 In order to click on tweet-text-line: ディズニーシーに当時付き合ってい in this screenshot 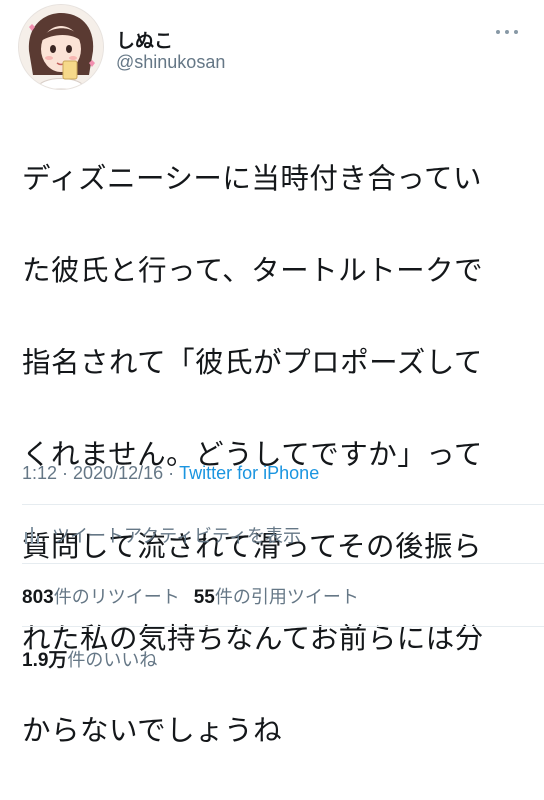, I will do `click(252, 178)`.